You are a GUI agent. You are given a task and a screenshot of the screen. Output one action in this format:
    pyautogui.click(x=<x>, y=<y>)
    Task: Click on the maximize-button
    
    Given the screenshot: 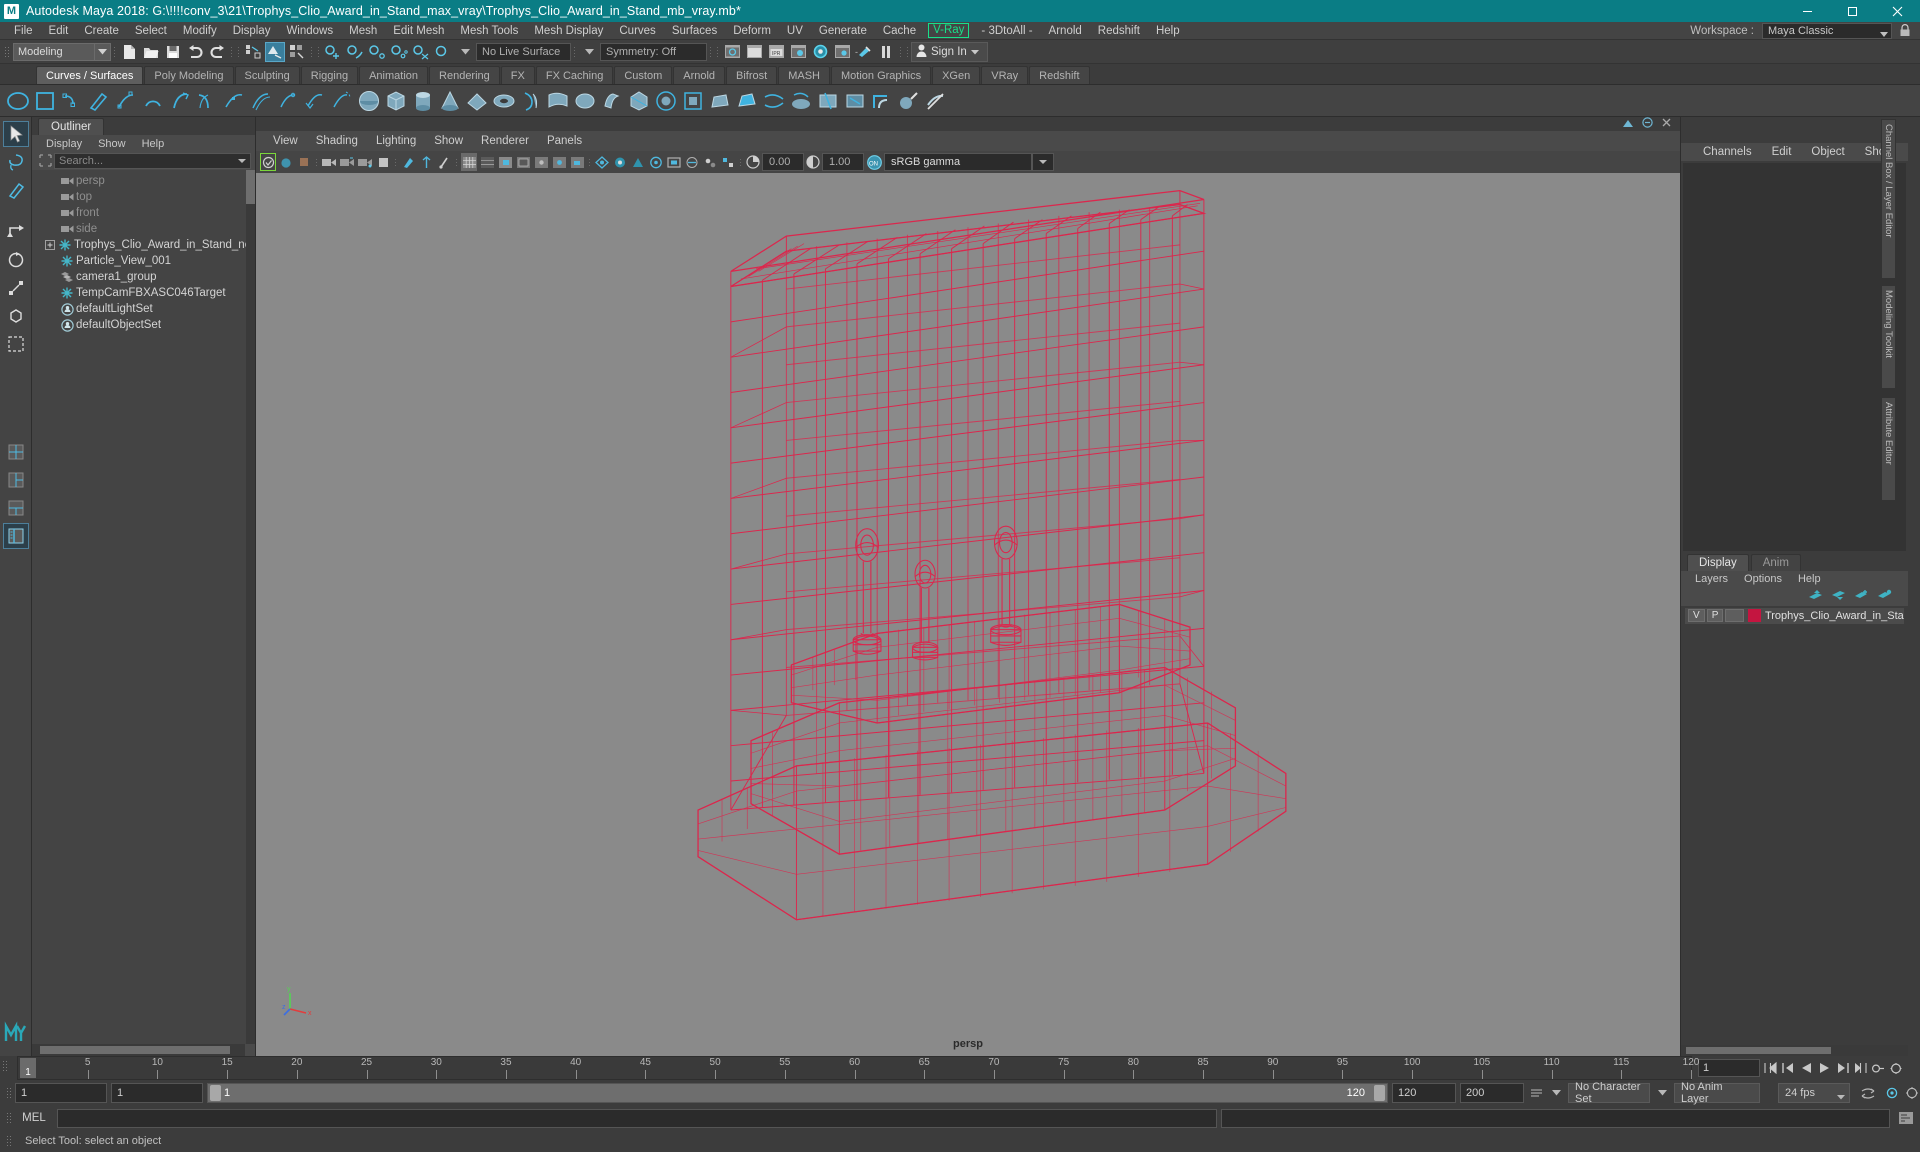 What is the action you would take?
    pyautogui.click(x=1852, y=11)
    